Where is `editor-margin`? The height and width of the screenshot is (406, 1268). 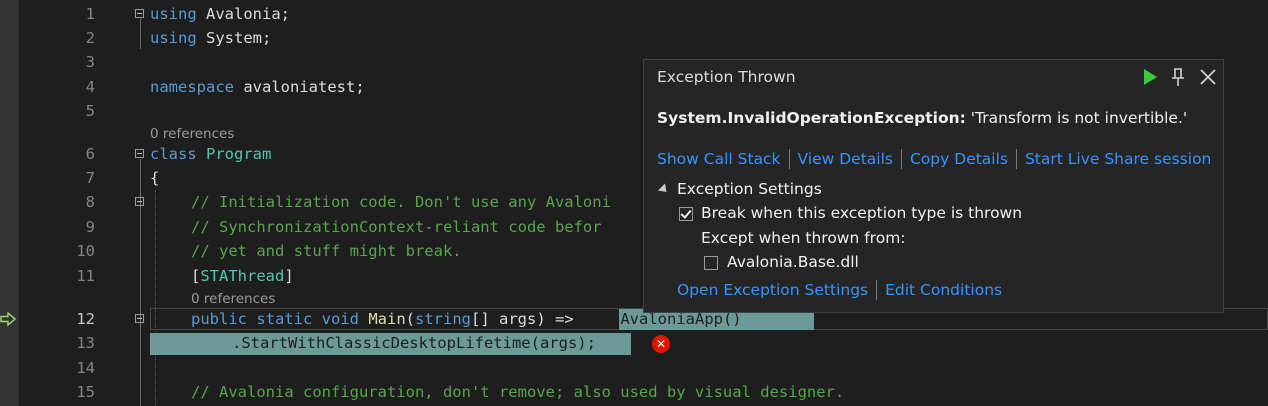 editor-margin is located at coordinates (9, 203).